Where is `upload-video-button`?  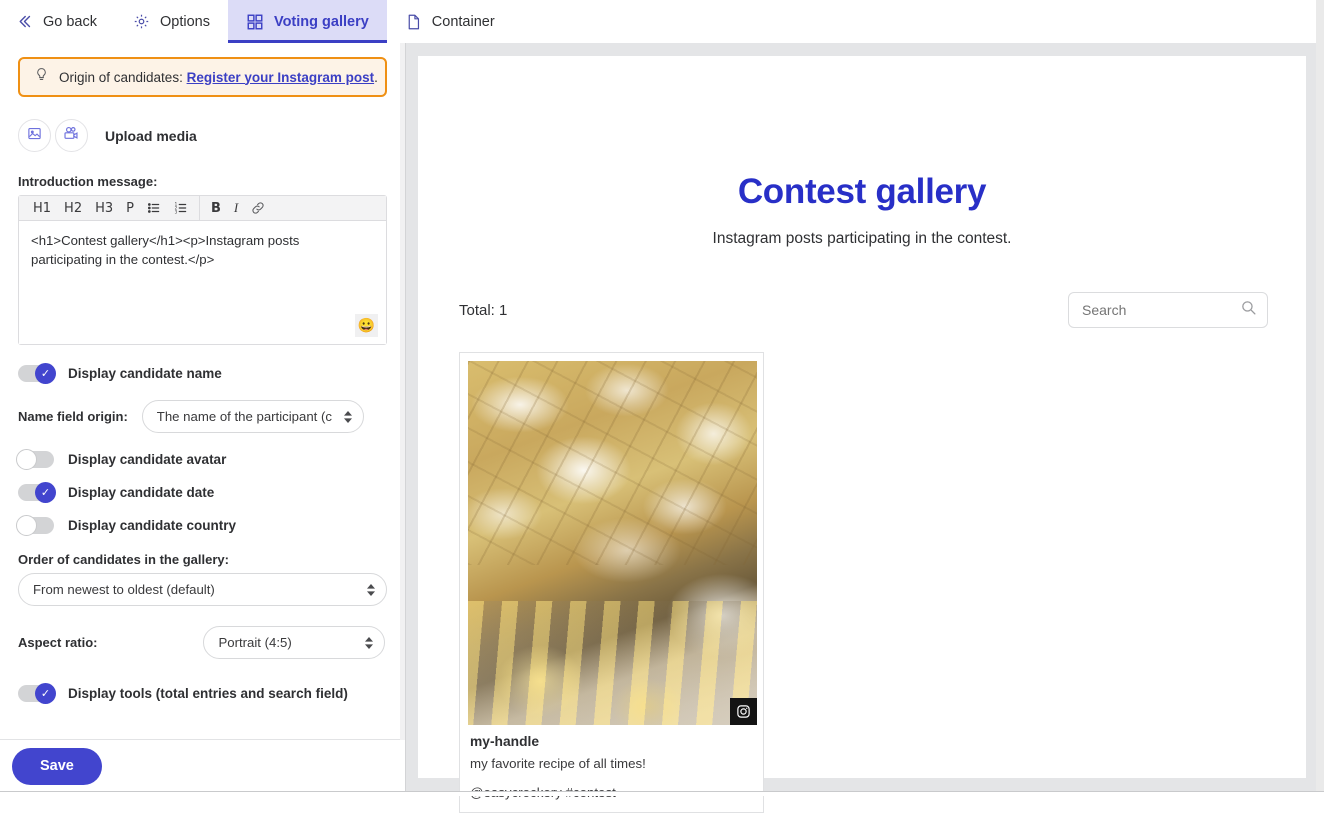 upload-video-button is located at coordinates (71, 135).